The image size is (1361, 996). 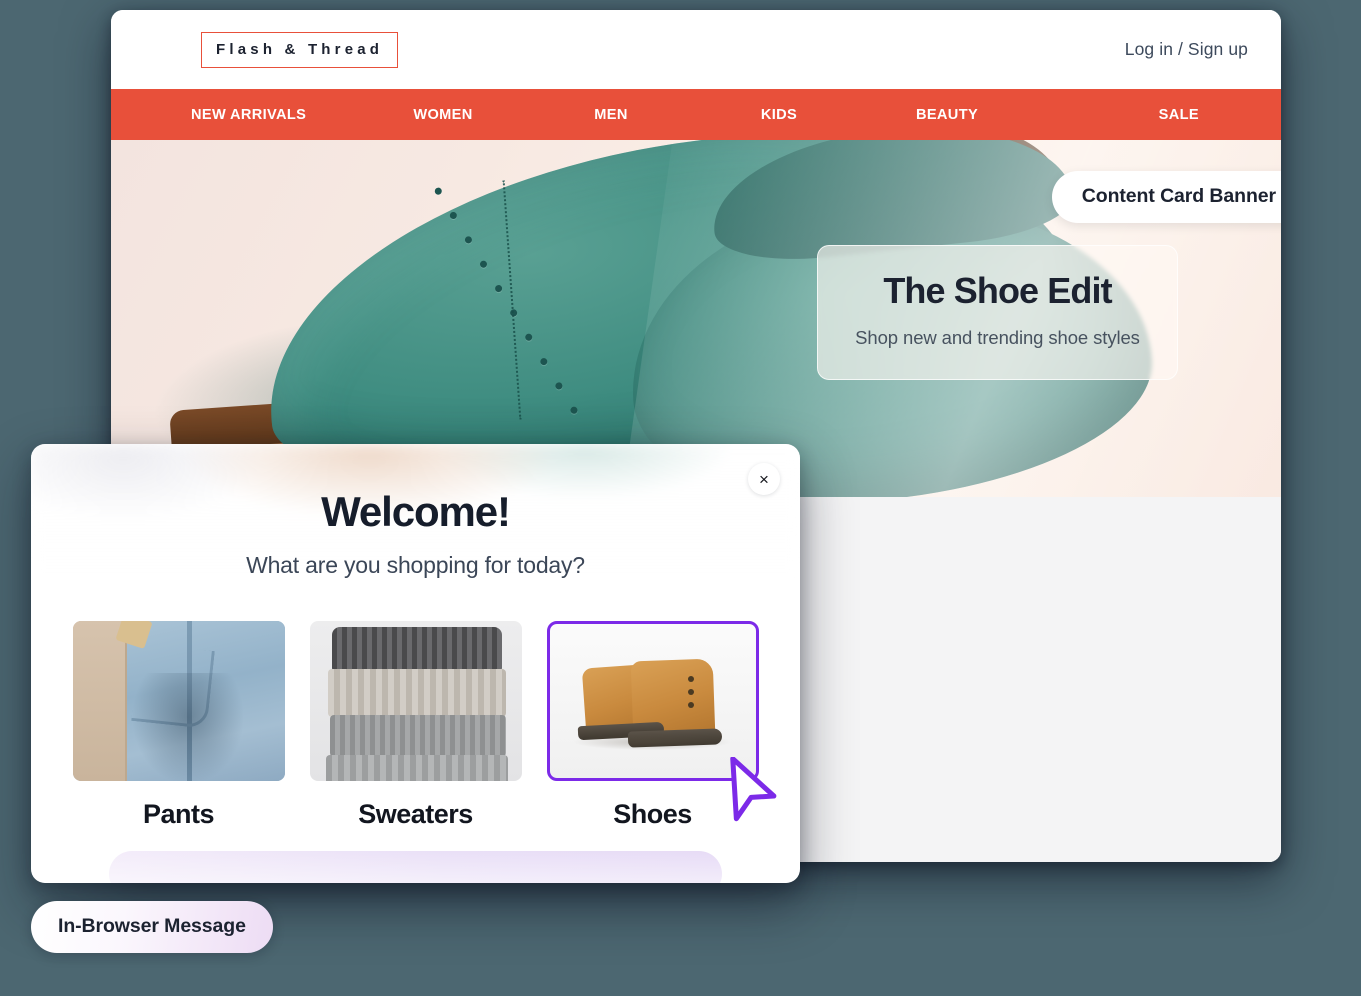 I want to click on modal-subtitle: What are you shopping for today?, so click(x=415, y=565).